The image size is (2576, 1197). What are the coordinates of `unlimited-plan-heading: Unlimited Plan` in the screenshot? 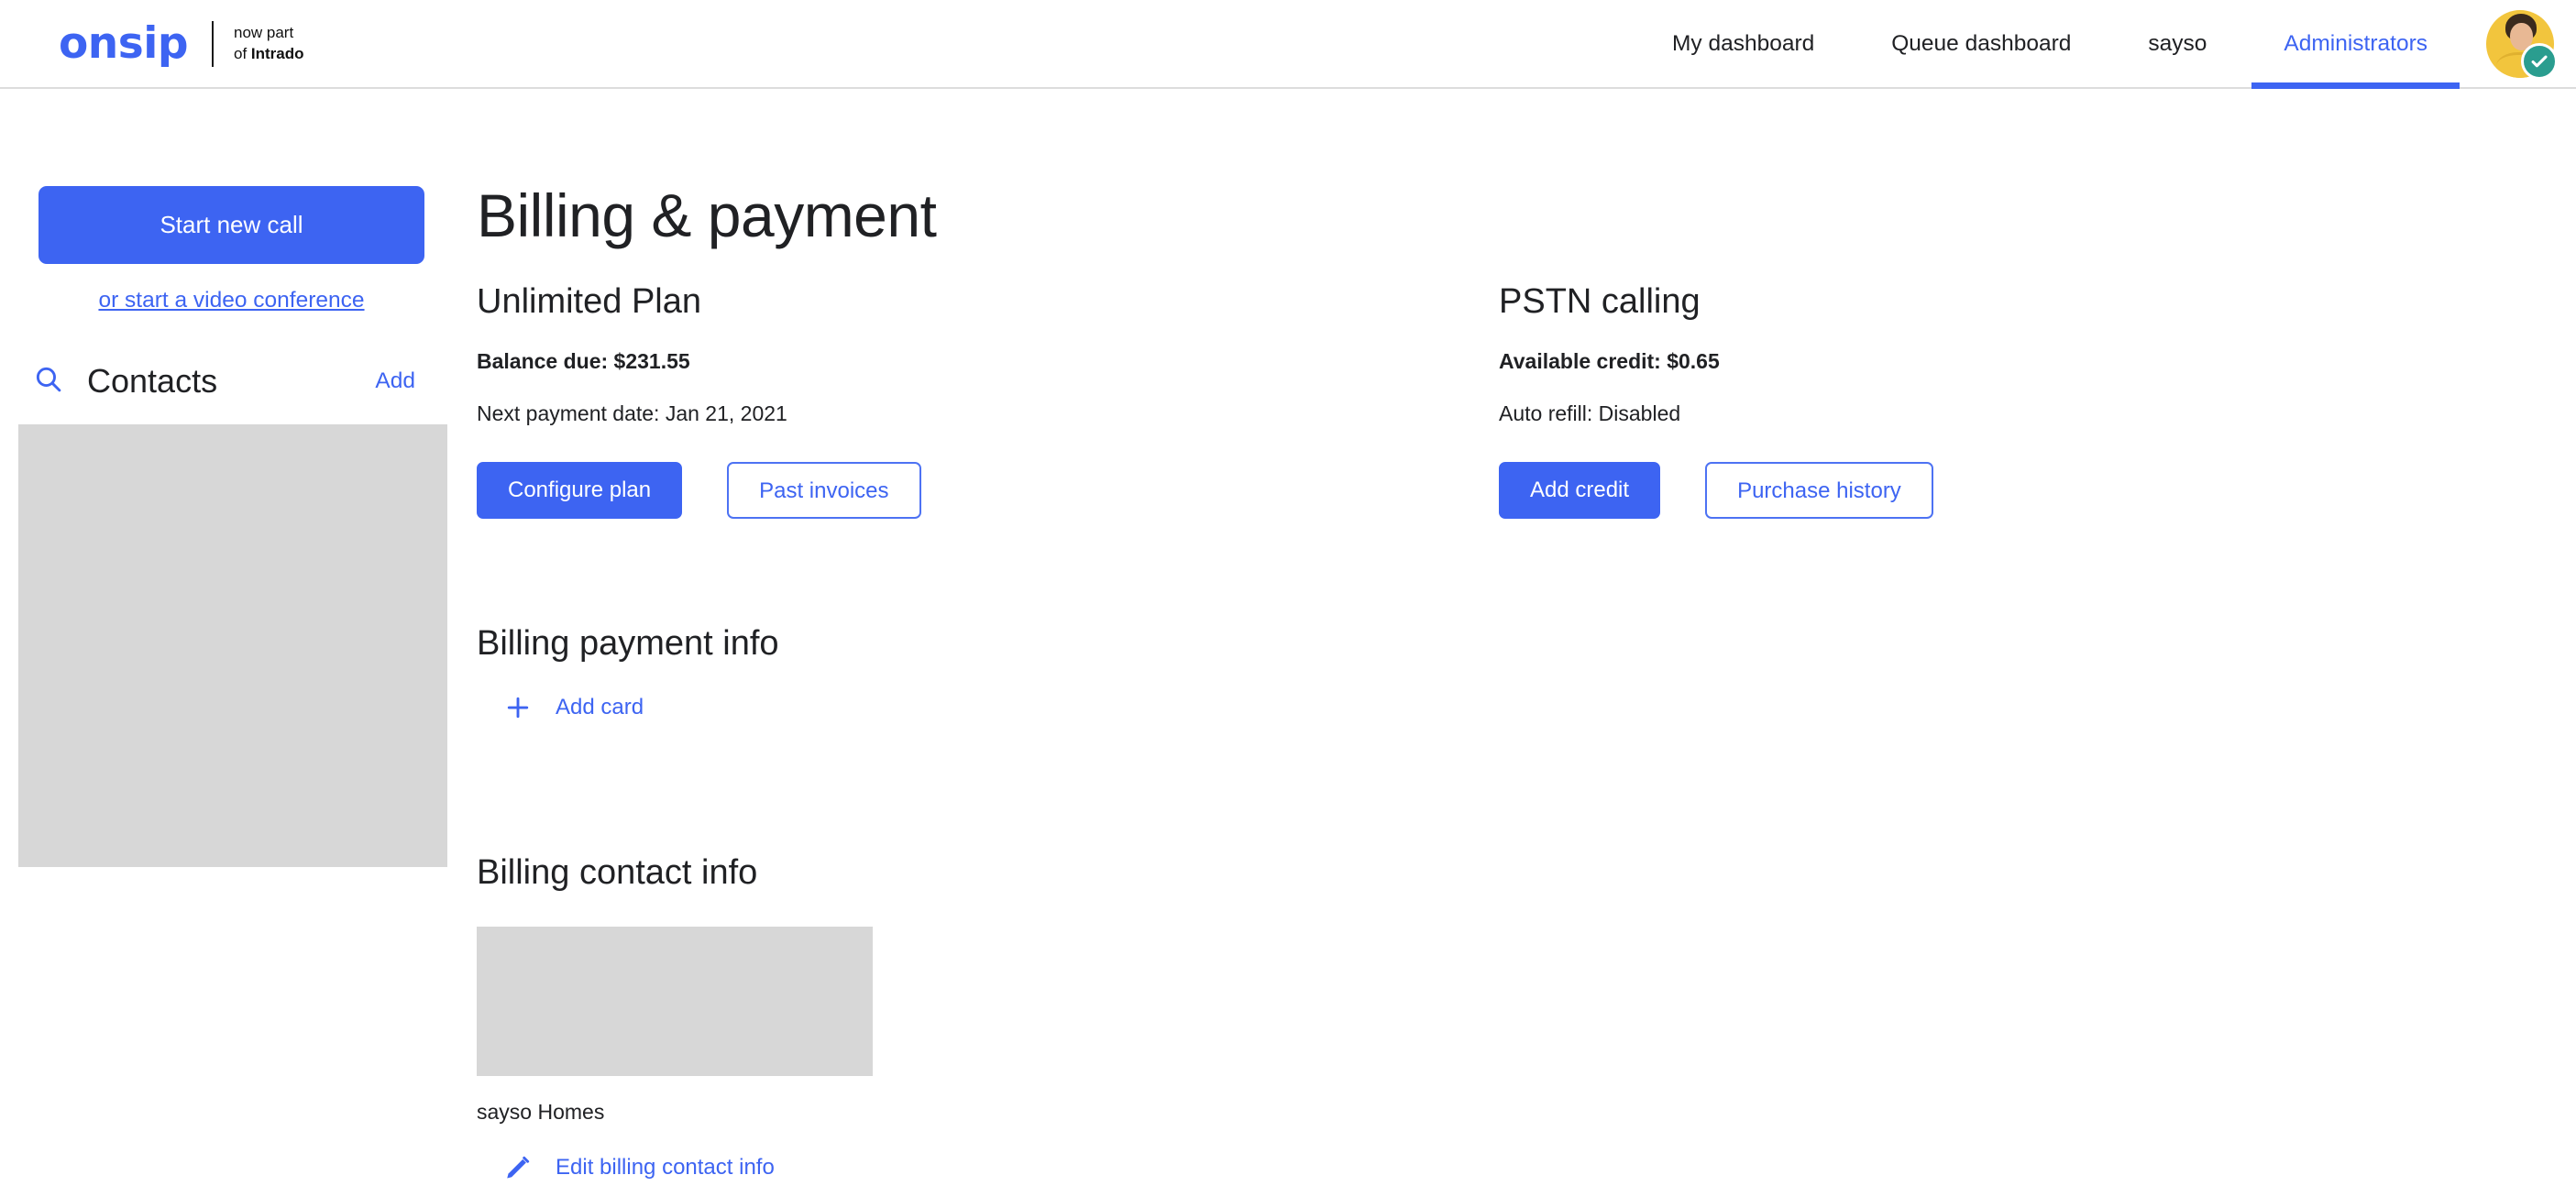 It's located at (589, 302).